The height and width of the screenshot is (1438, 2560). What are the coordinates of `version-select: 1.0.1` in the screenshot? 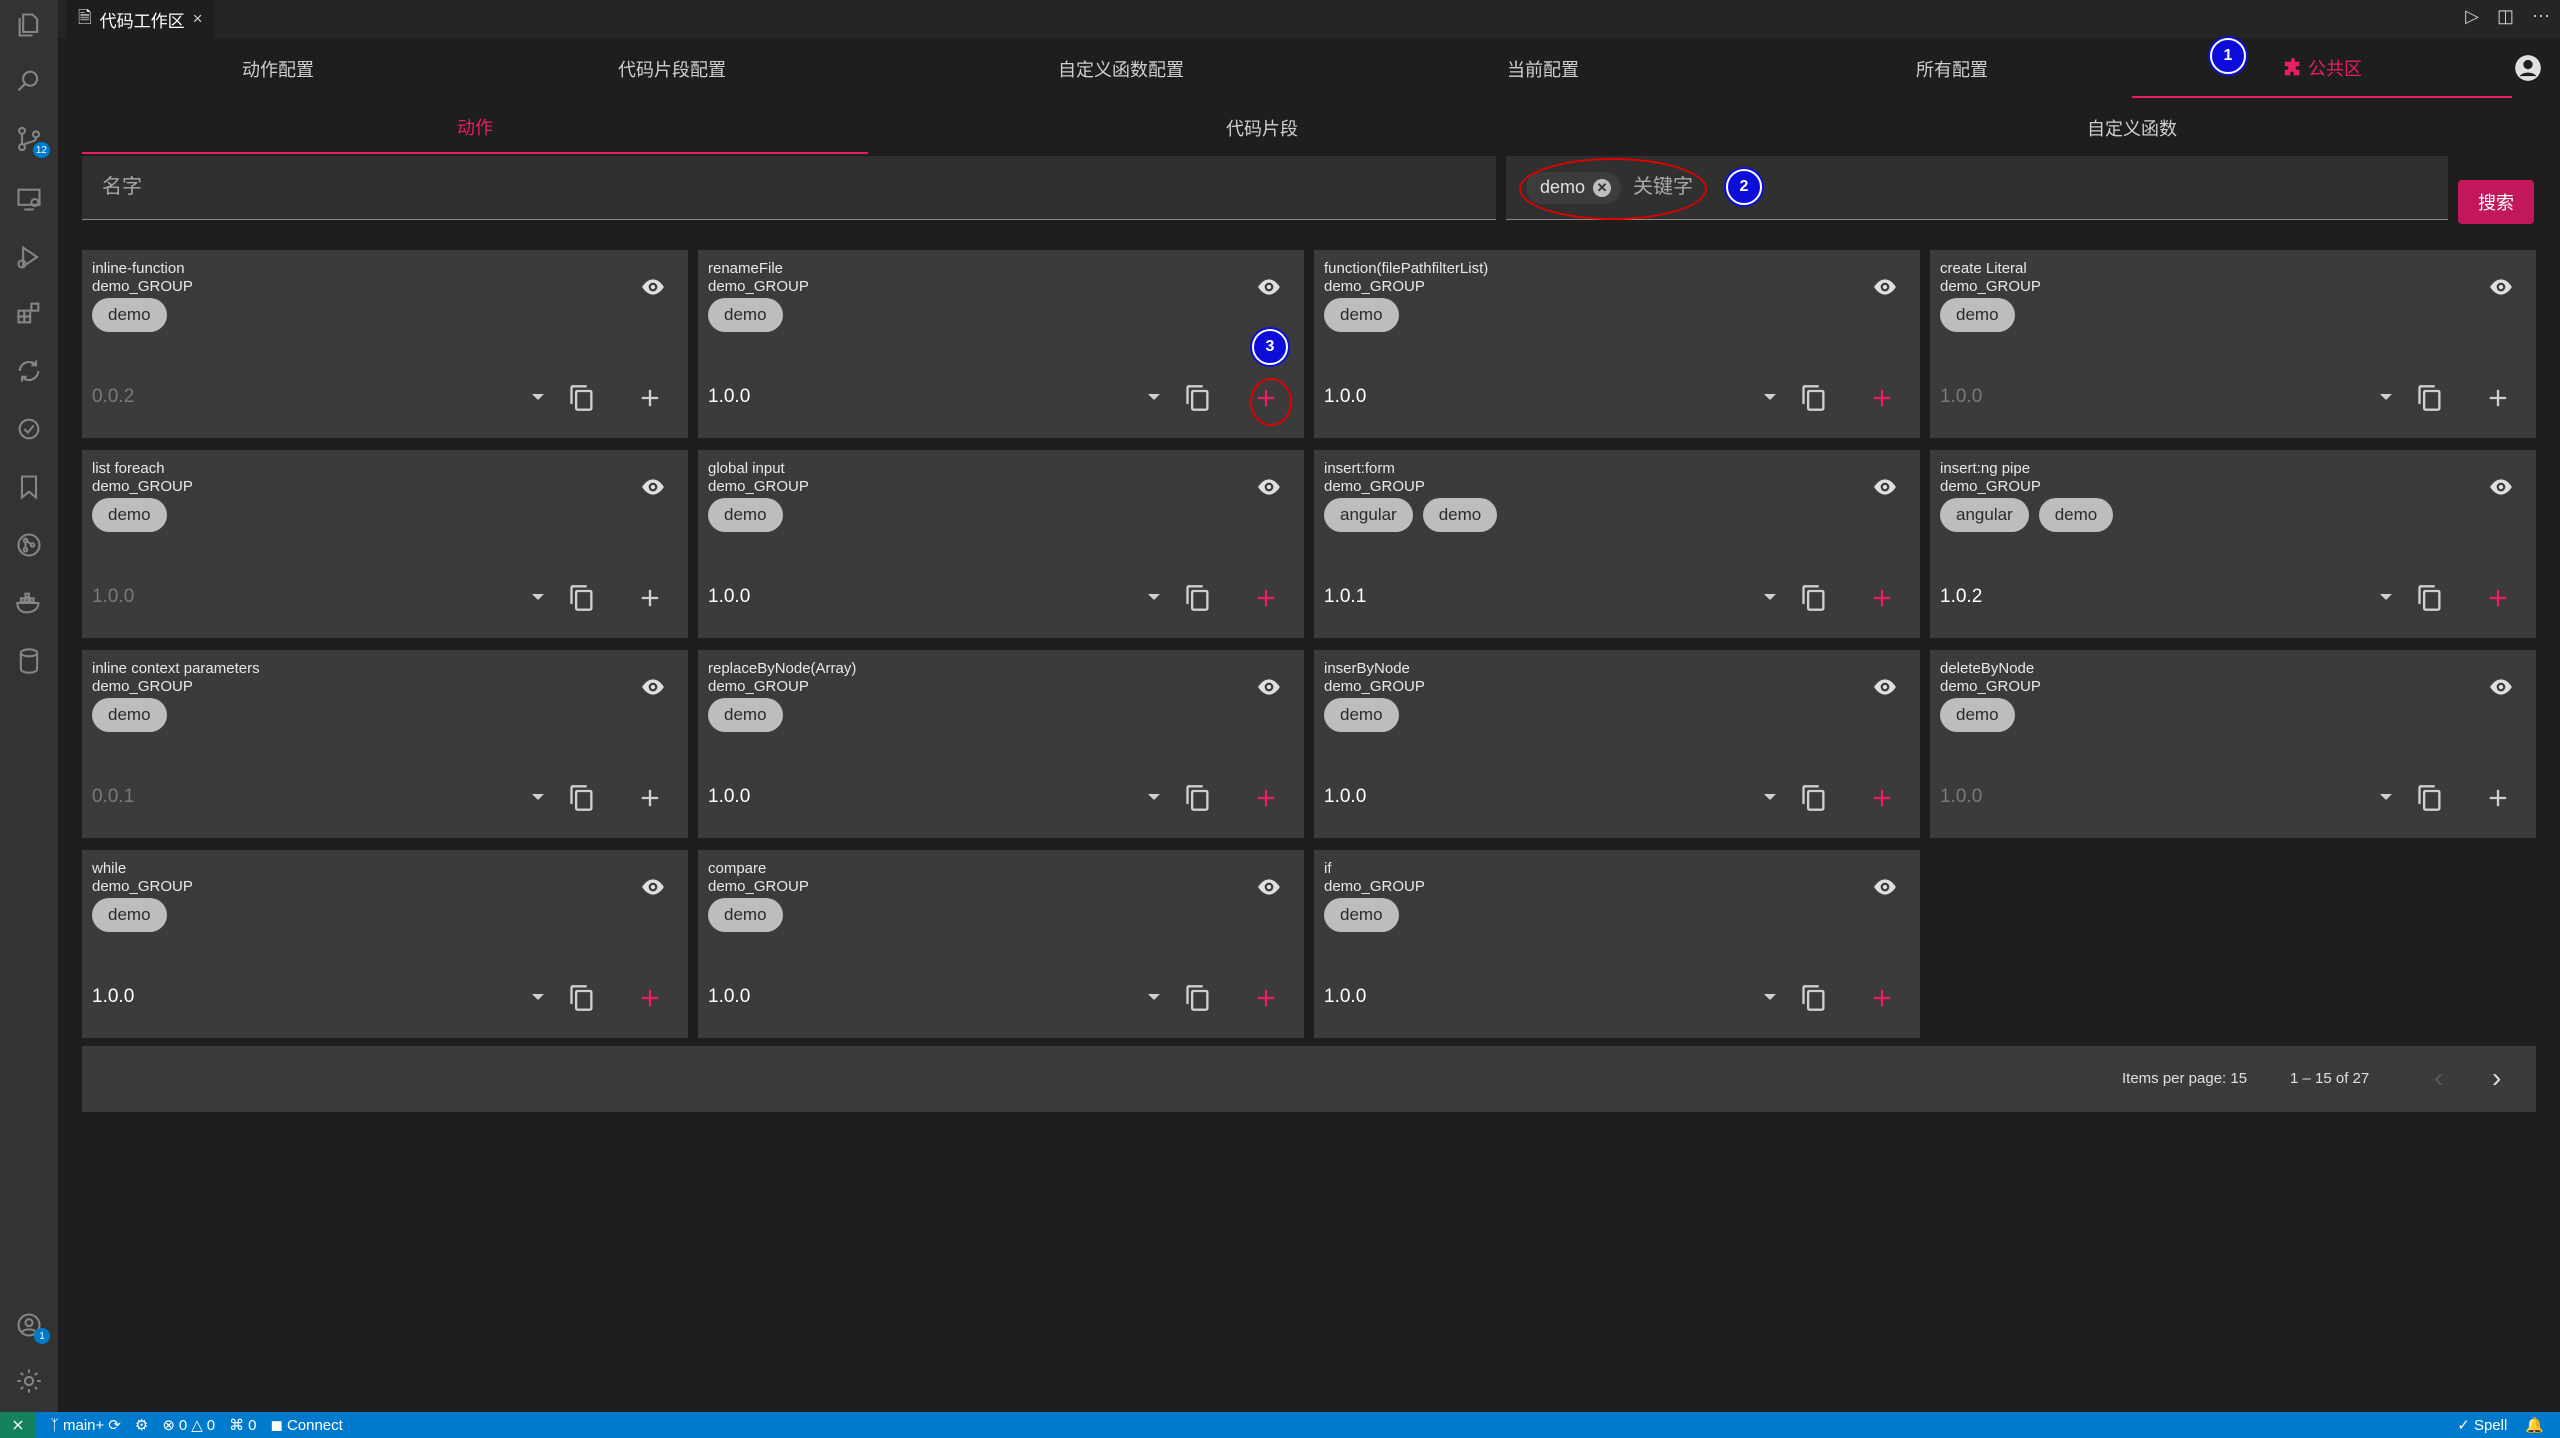 It's located at (1345, 597).